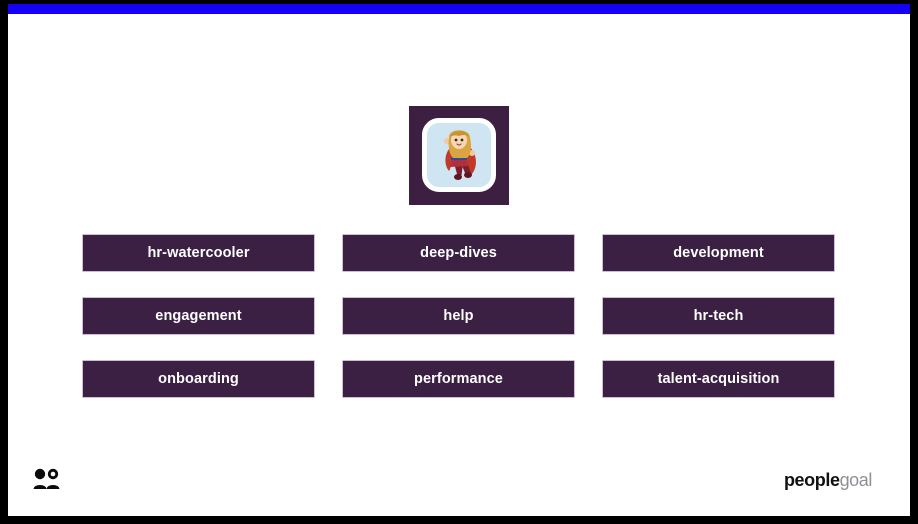 The image size is (918, 524). I want to click on channel-button-help: help, so click(458, 316).